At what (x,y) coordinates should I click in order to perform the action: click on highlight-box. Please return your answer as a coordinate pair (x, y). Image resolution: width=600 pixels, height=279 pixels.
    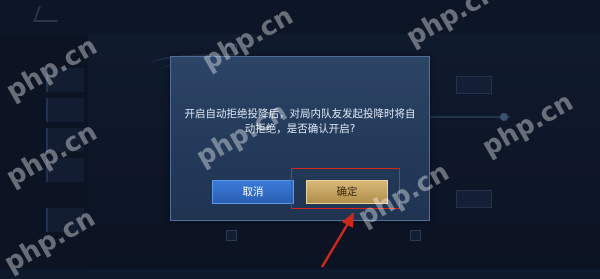
    Looking at the image, I should click on (345, 188).